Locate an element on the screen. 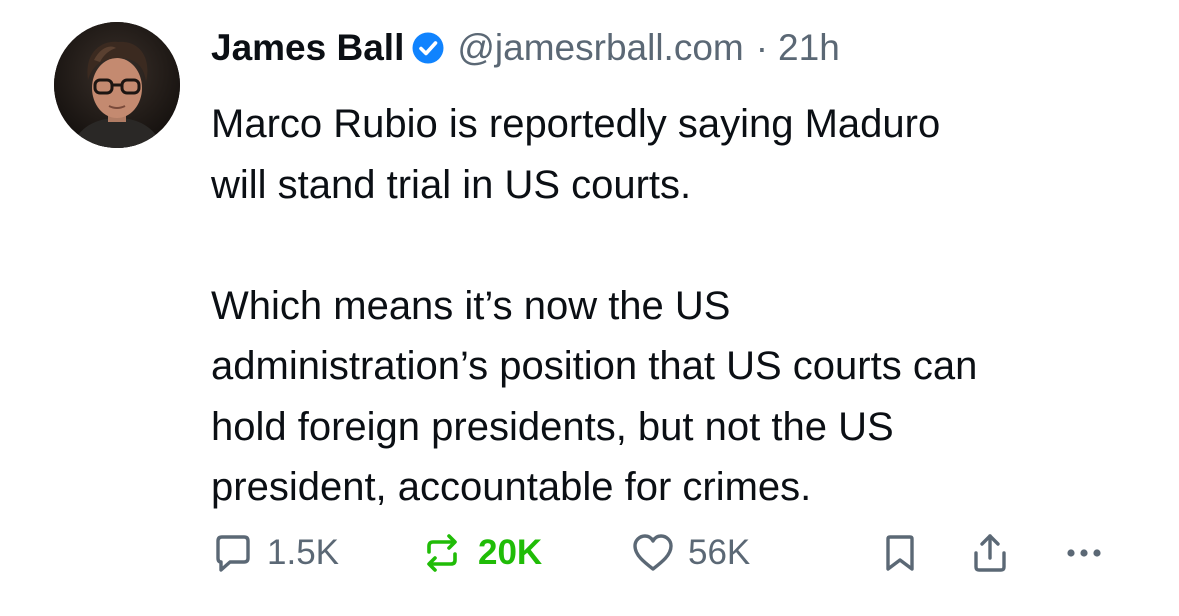 This screenshot has height=616, width=1179. repost-count: 20K is located at coordinates (510, 552).